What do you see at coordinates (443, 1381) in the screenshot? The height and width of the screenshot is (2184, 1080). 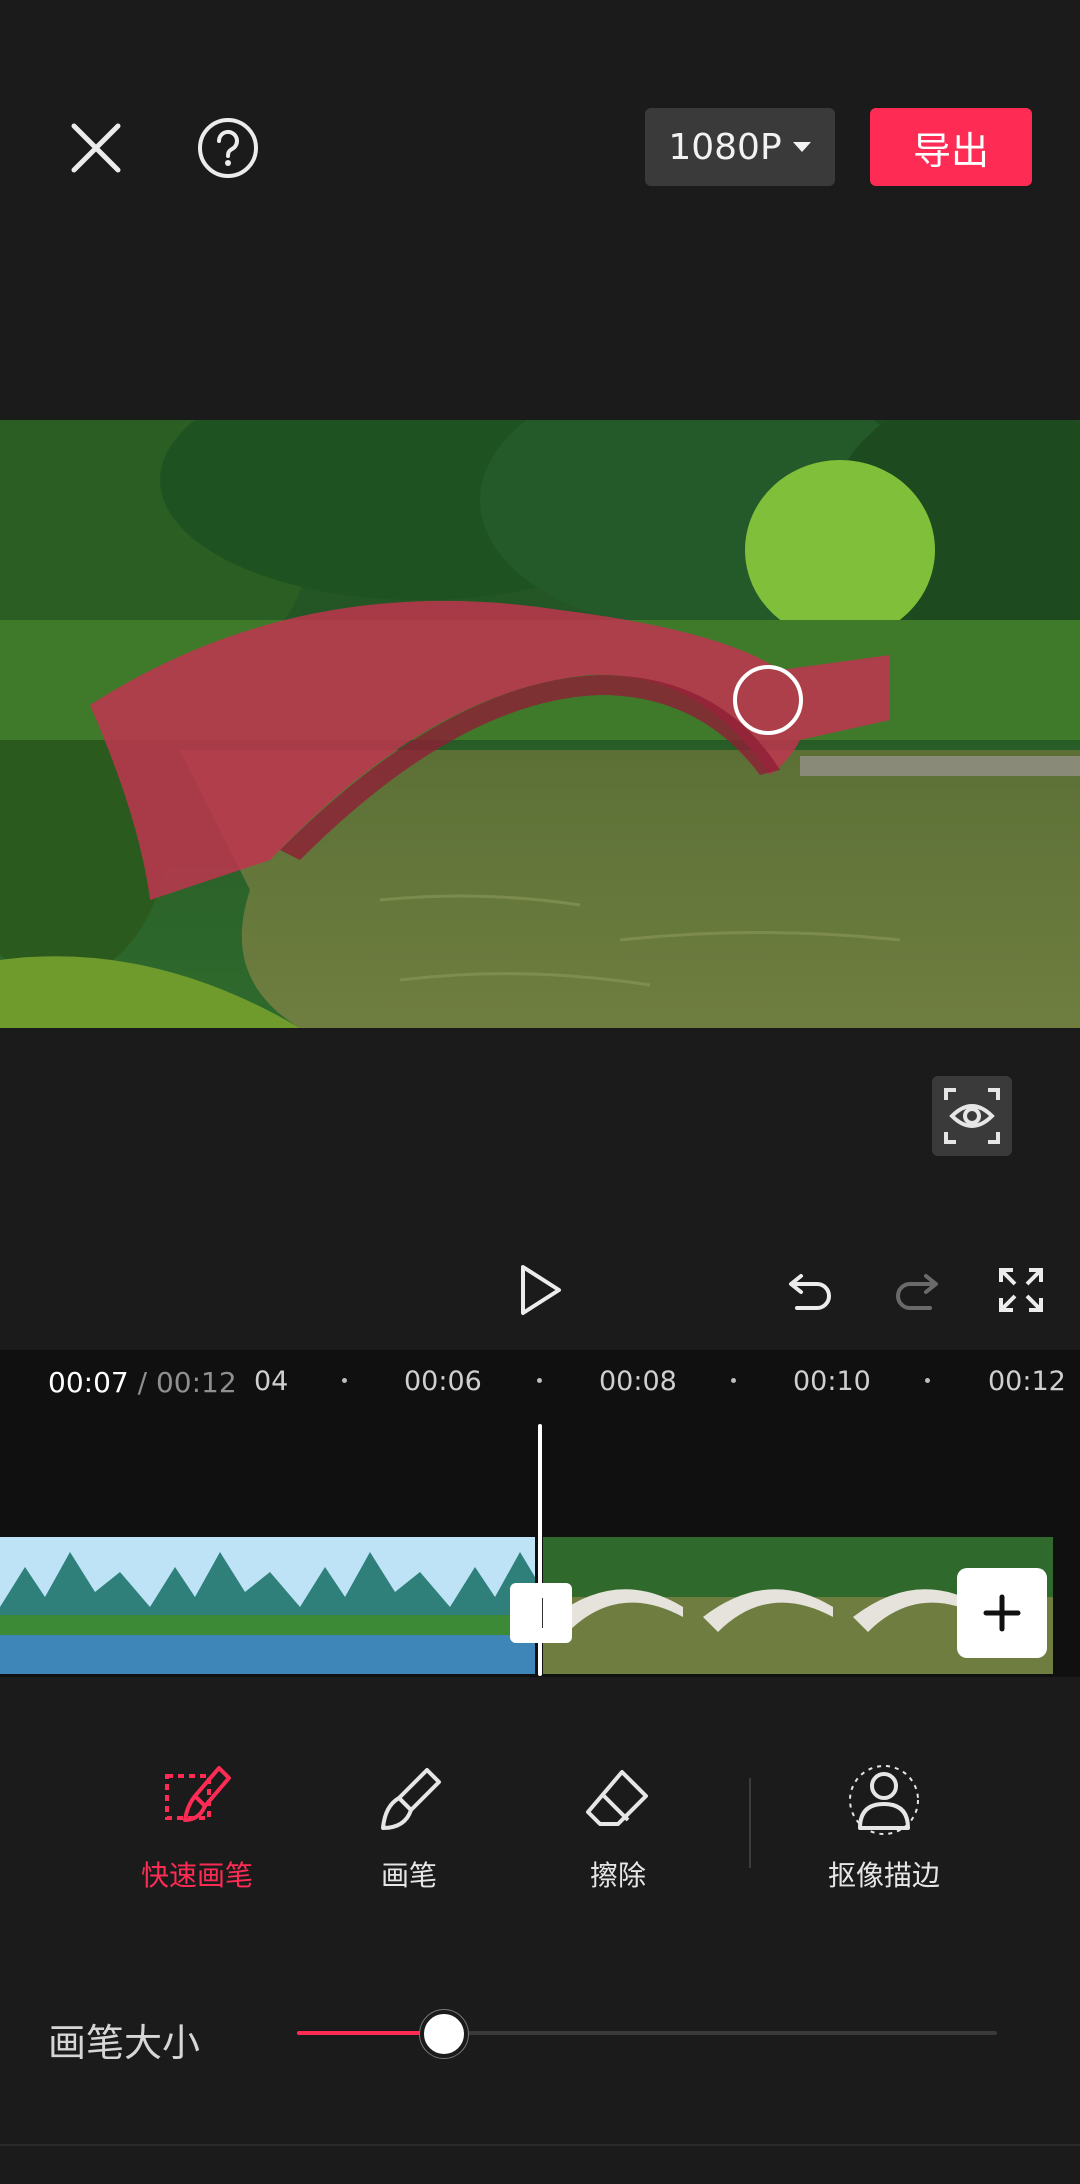 I see `ruler-tick-label: 00:06` at bounding box center [443, 1381].